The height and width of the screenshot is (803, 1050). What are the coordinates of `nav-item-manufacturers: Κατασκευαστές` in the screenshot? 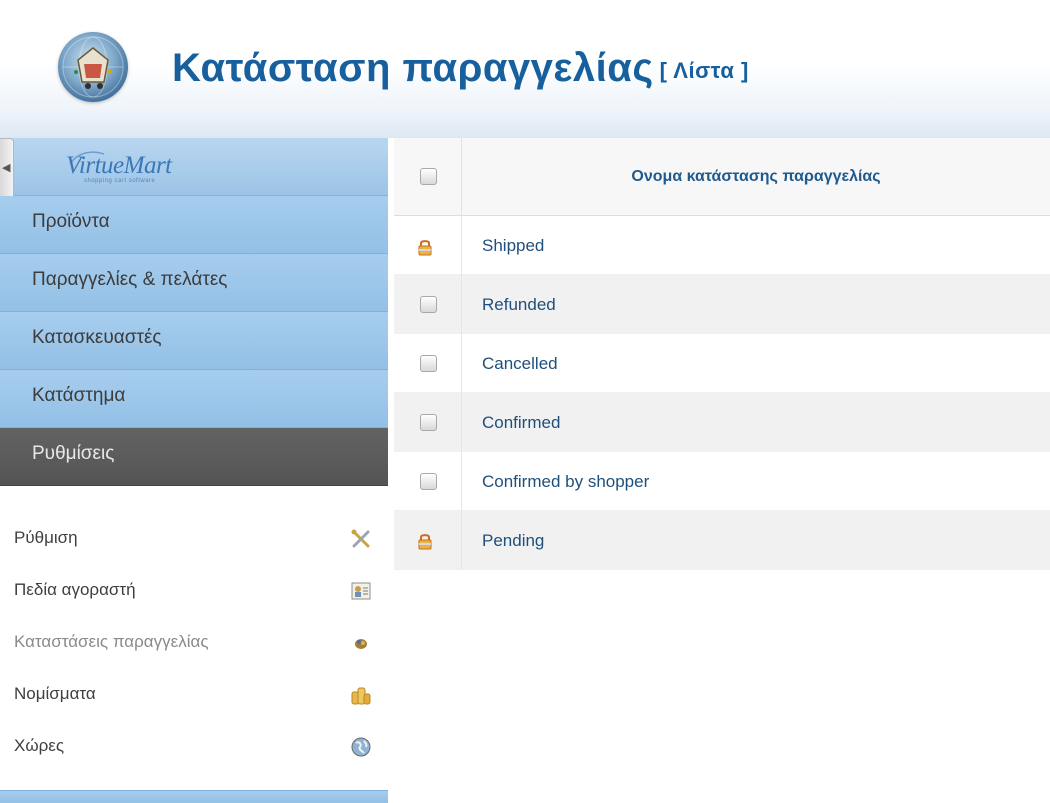 It's located at (194, 341).